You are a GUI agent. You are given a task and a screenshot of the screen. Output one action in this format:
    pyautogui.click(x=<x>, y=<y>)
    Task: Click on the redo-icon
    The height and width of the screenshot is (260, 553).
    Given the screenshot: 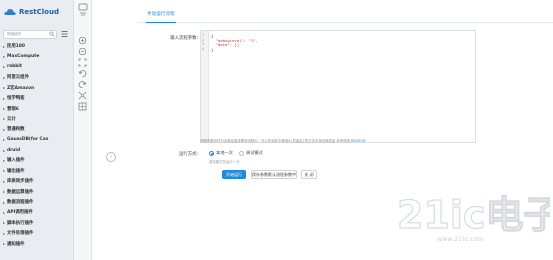 What is the action you would take?
    pyautogui.click(x=82, y=84)
    